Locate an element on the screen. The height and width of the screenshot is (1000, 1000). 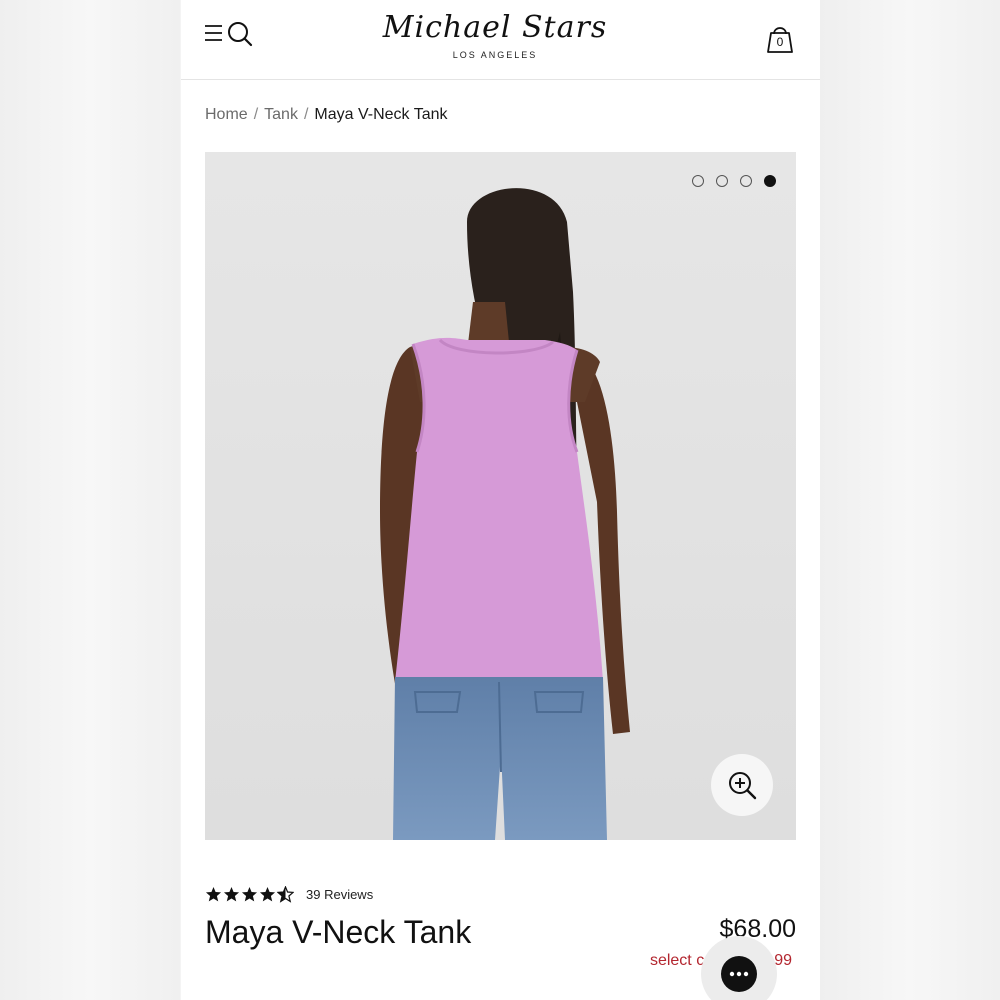
brand-tagline: LOS ANGELES is located at coordinates (495, 55).